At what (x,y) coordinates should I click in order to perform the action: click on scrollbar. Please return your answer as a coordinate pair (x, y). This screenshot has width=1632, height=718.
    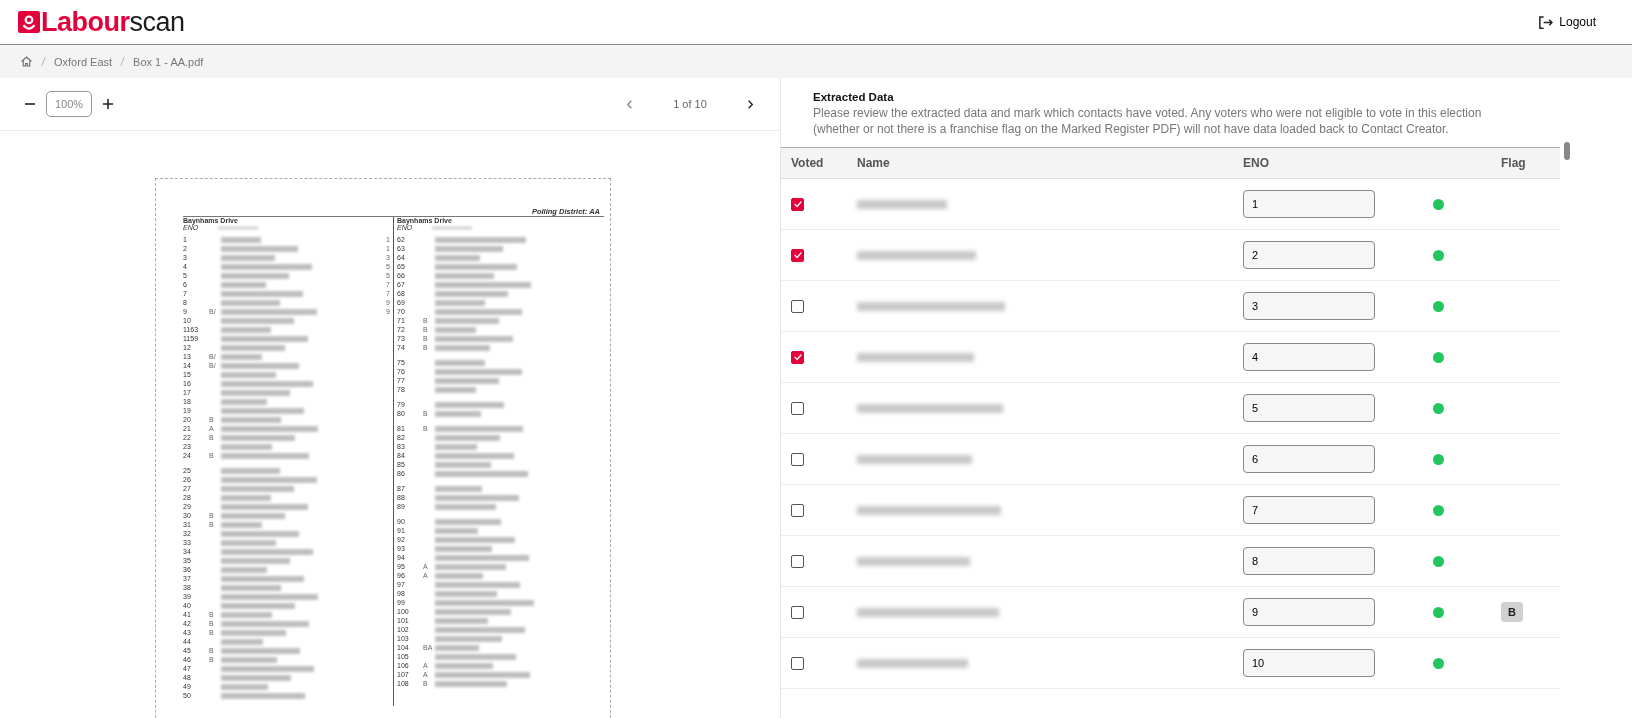
    Looking at the image, I should click on (1567, 151).